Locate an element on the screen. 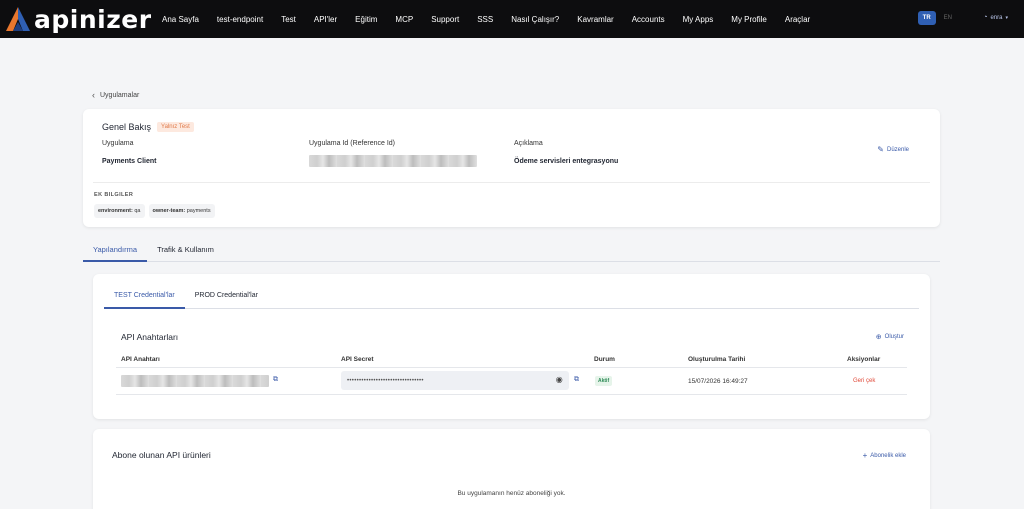 The image size is (1024, 509). tab-test-credentials: TEST Credential'lar is located at coordinates (144, 297).